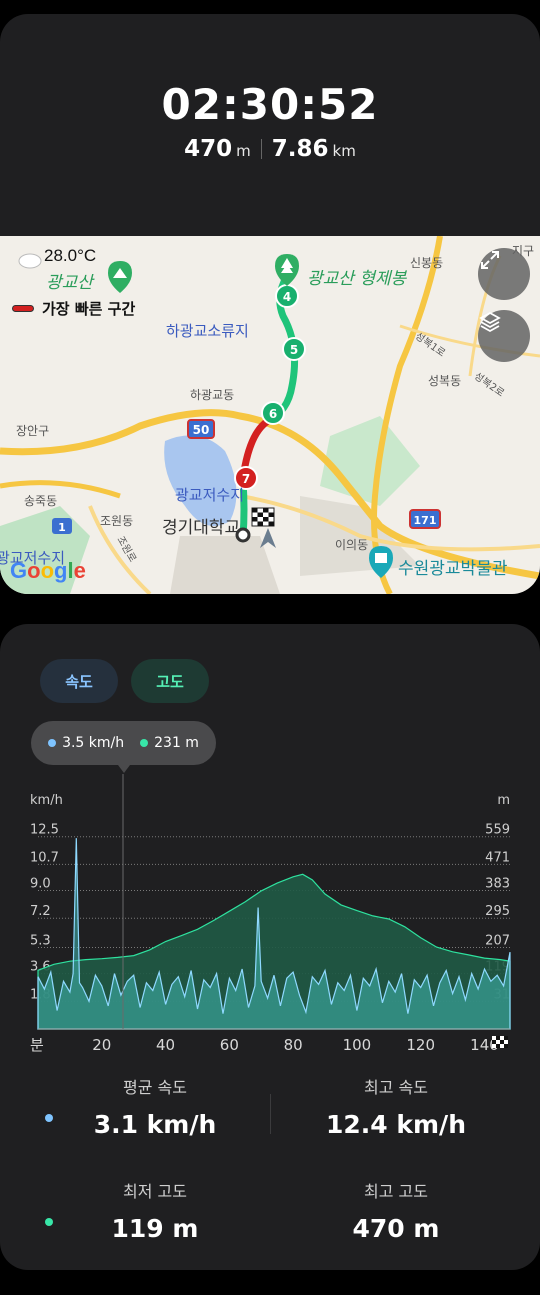 The height and width of the screenshot is (1295, 540). I want to click on elevation-unit: m, so click(243, 151).